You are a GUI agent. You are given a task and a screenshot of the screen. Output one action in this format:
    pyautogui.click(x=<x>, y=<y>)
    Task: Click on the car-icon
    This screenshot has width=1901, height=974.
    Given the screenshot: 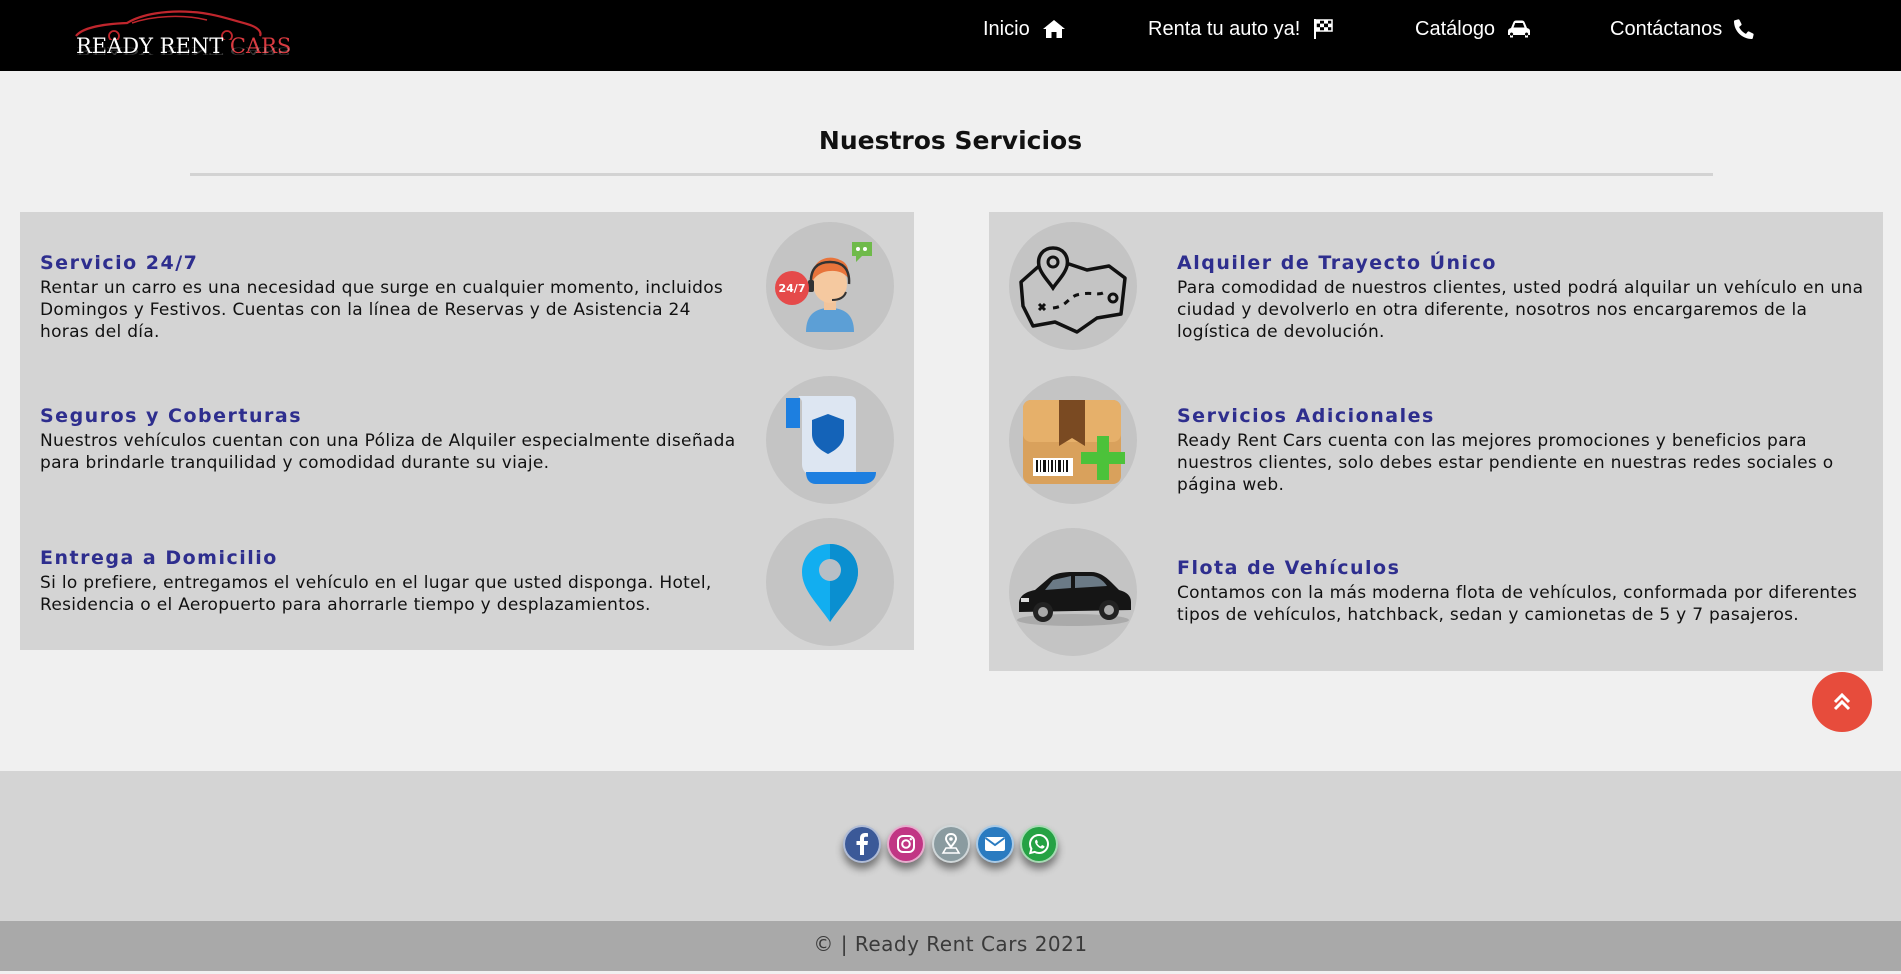 What is the action you would take?
    pyautogui.click(x=1519, y=29)
    